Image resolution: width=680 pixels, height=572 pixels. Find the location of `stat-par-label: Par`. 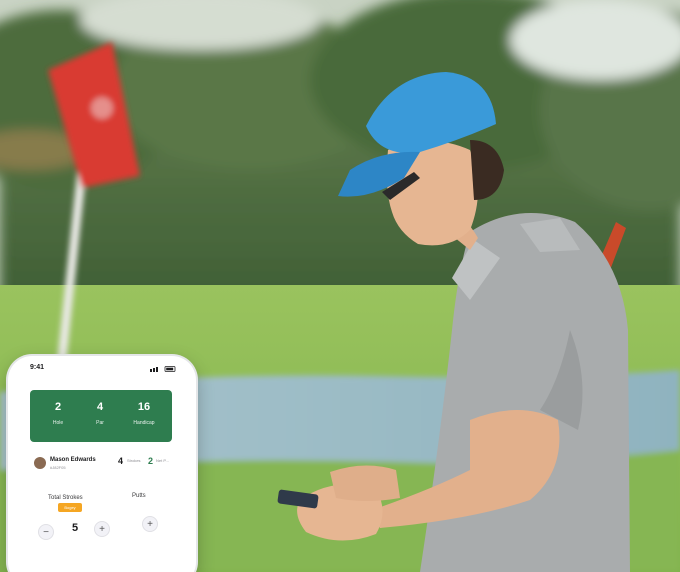

stat-par-label: Par is located at coordinates (100, 423).